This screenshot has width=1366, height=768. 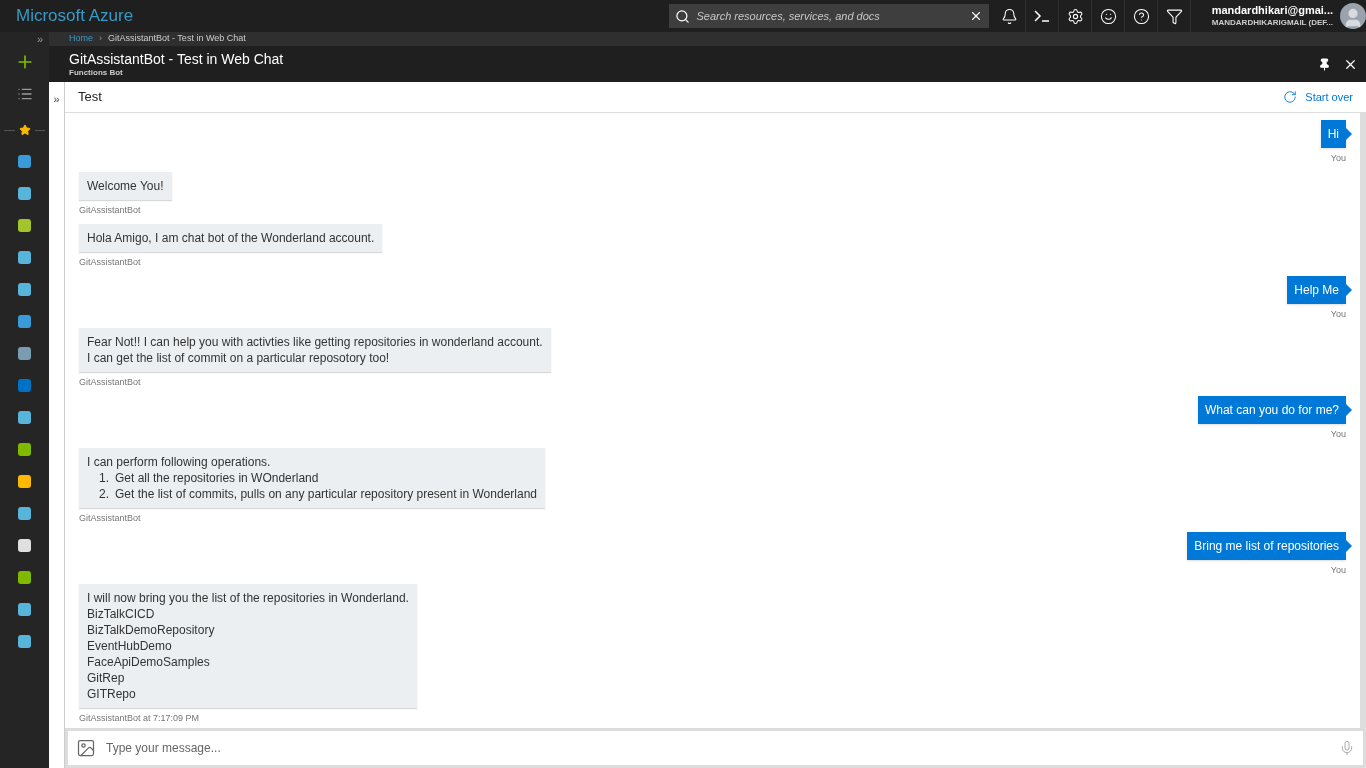 I want to click on message-text: Help Me, so click(x=1316, y=290).